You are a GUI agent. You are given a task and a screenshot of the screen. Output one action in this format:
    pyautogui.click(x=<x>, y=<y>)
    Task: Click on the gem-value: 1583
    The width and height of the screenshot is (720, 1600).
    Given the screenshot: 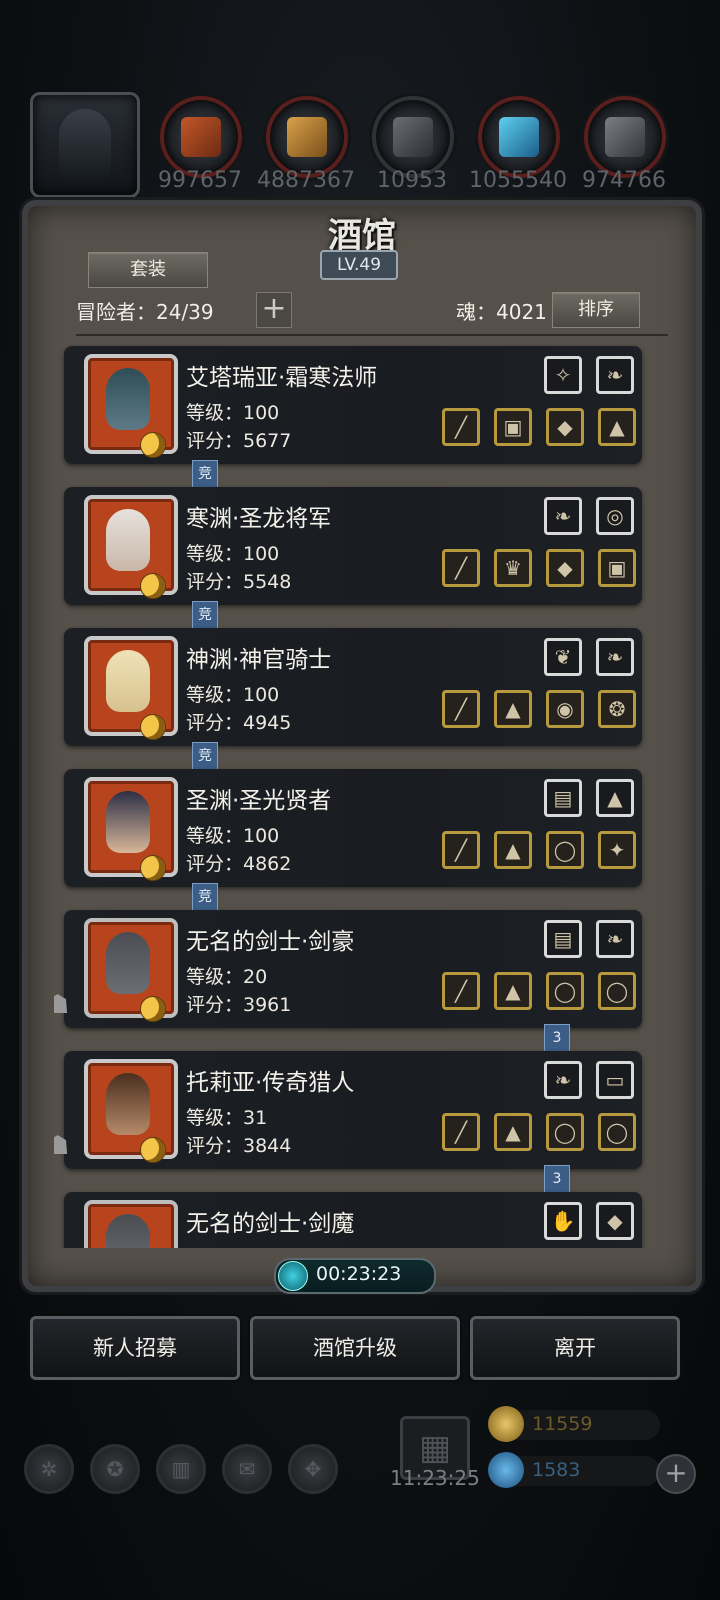 What is the action you would take?
    pyautogui.click(x=556, y=1470)
    